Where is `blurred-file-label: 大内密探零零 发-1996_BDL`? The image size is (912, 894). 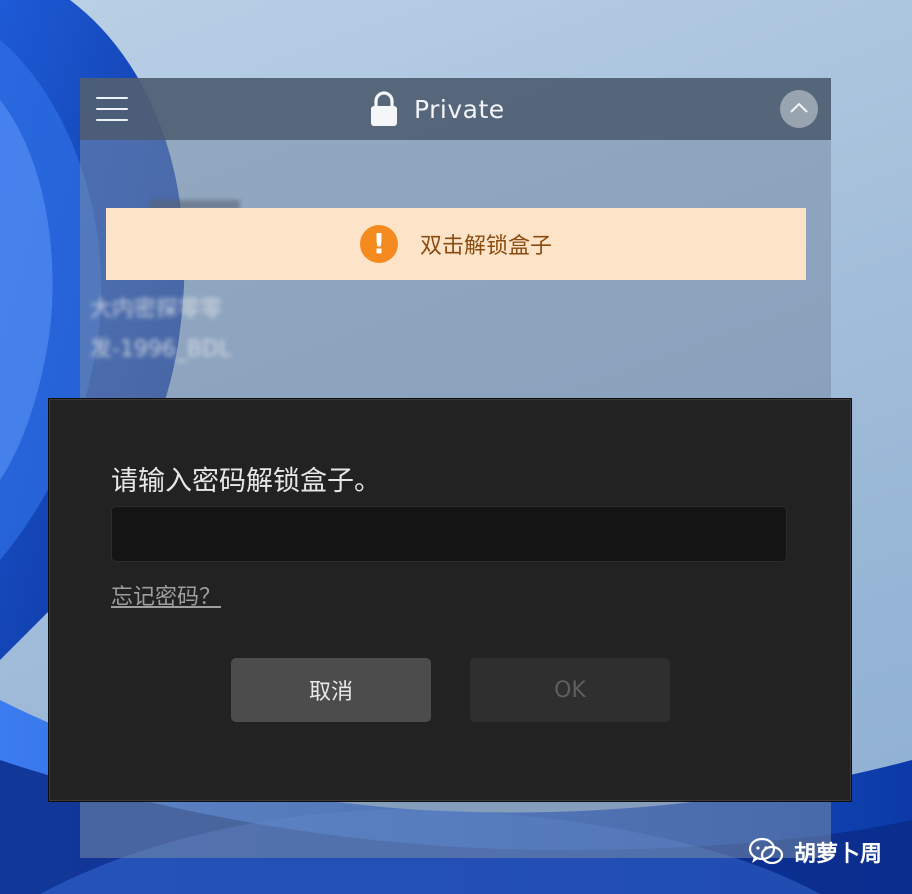 blurred-file-label: 大内密探零零 发-1996_BDL is located at coordinates (160, 330).